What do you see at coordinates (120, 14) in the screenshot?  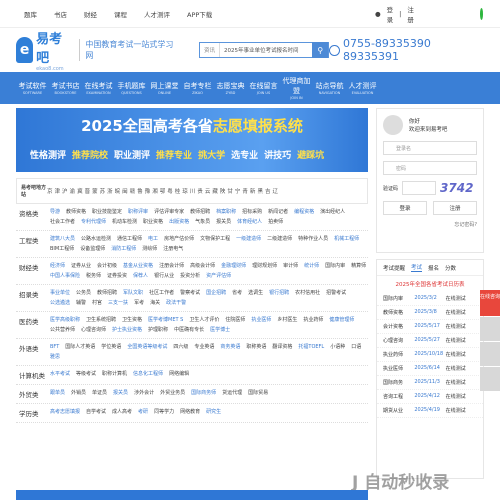 I see `top-link-course: 课程` at bounding box center [120, 14].